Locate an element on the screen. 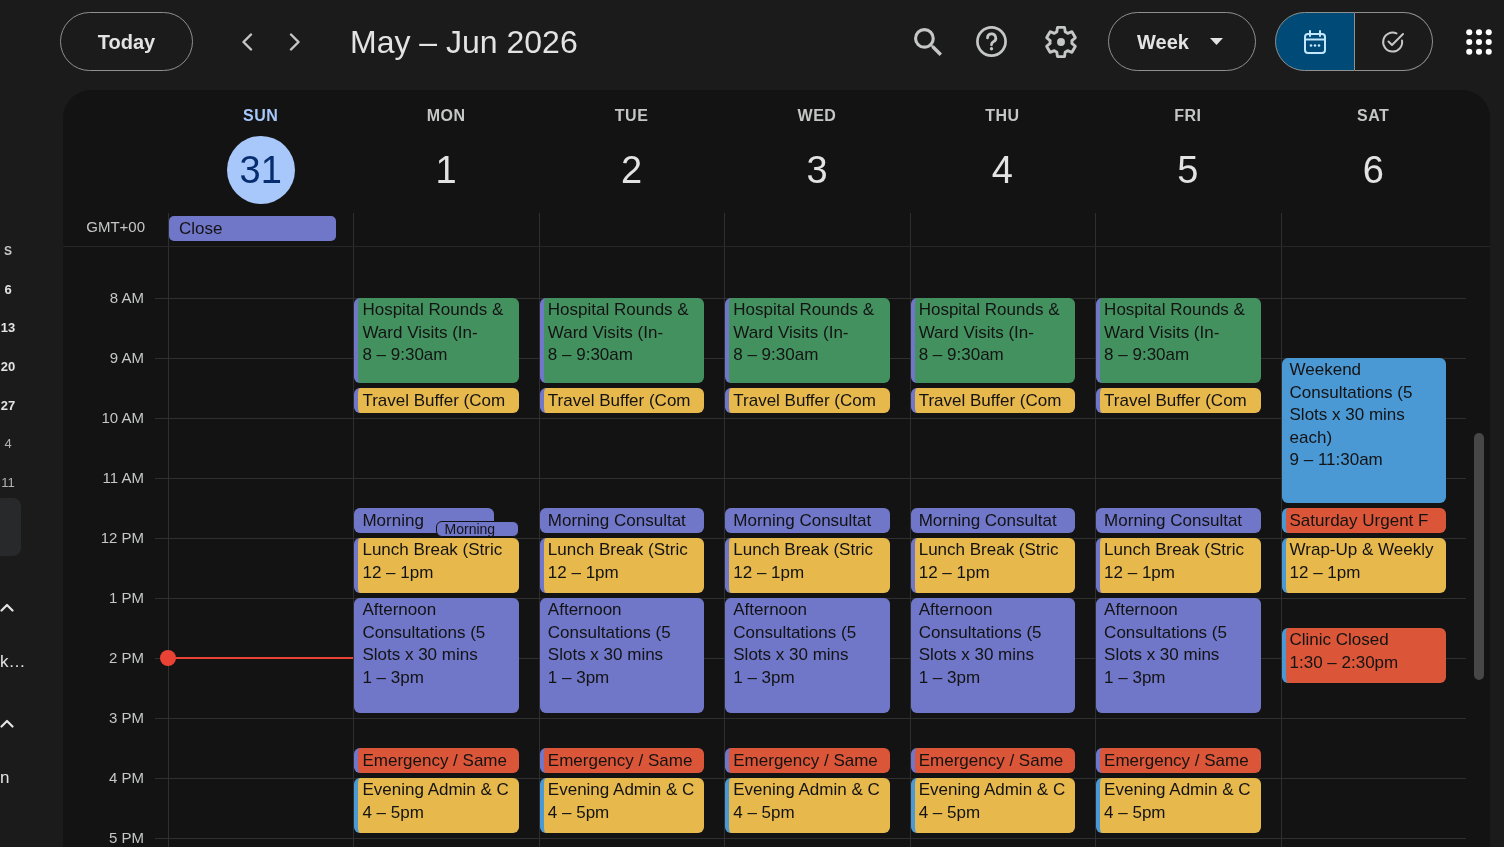 The image size is (1504, 847). day-name: FRI is located at coordinates (1188, 116).